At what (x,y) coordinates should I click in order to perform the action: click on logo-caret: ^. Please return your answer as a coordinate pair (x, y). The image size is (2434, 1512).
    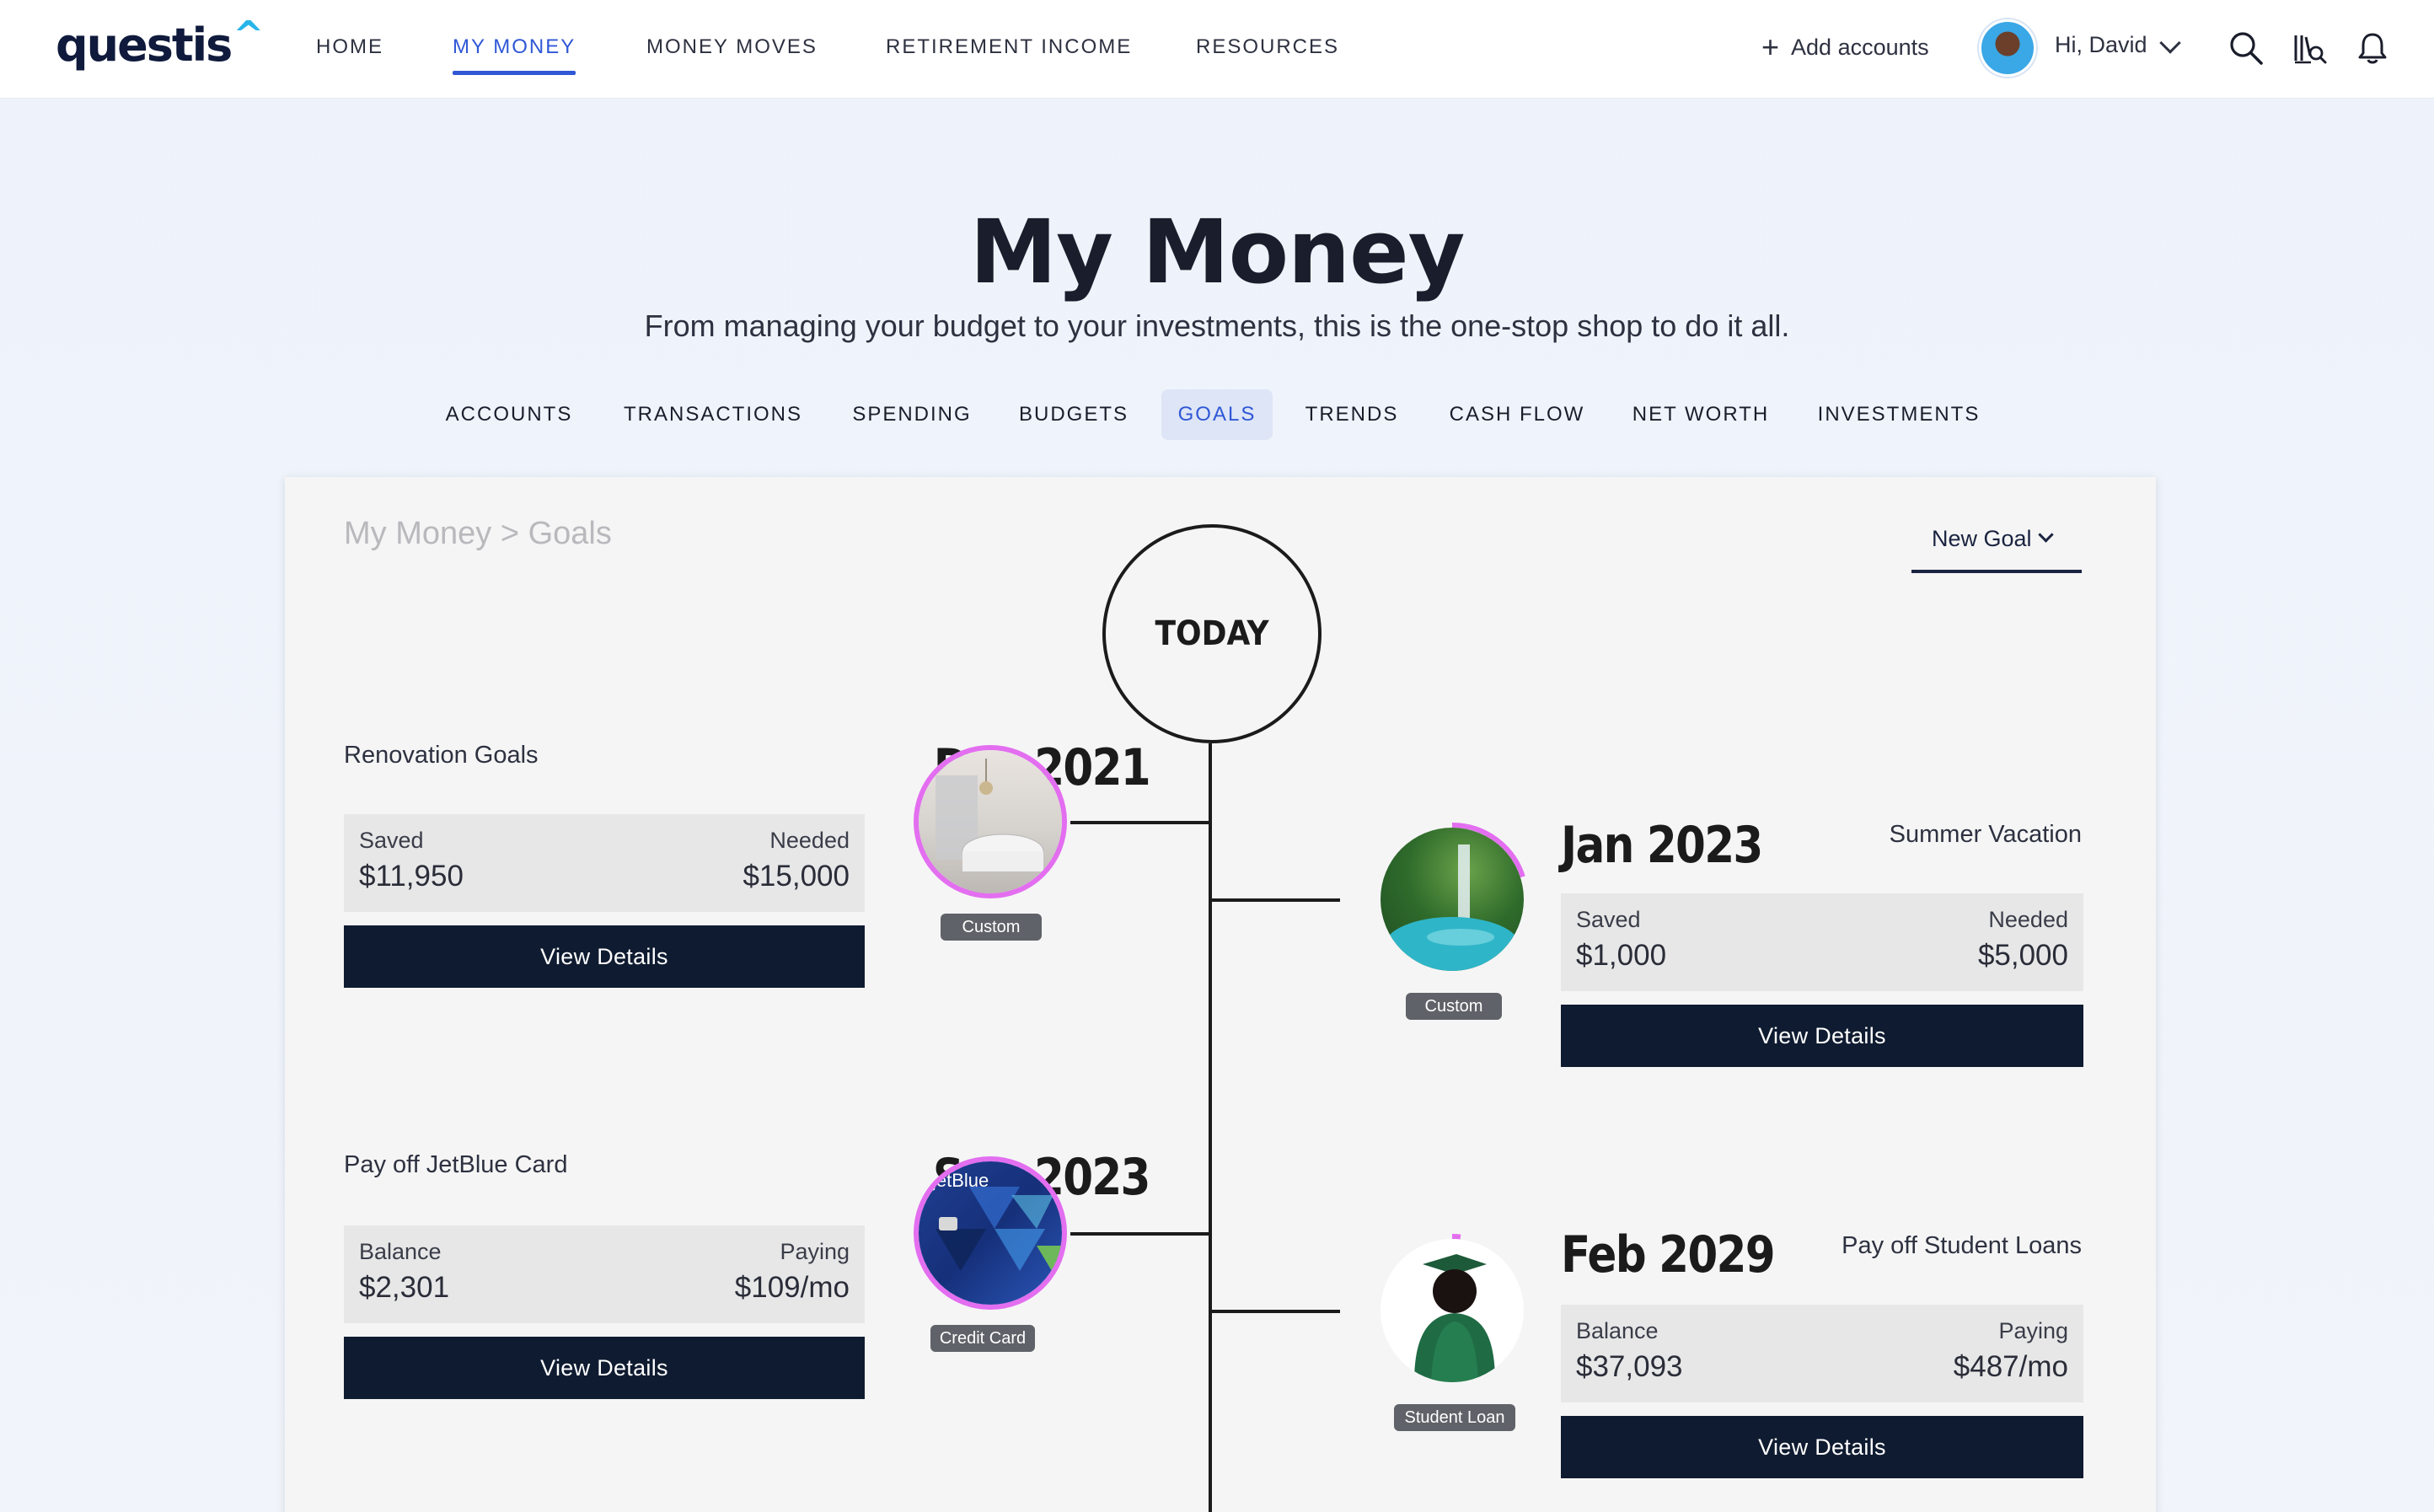
    Looking at the image, I should click on (248, 34).